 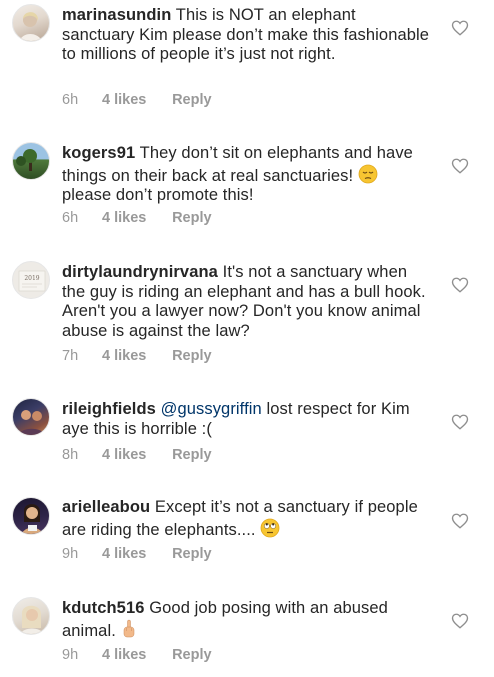 I want to click on eye-roll-face-emoji-icon, so click(x=270, y=527).